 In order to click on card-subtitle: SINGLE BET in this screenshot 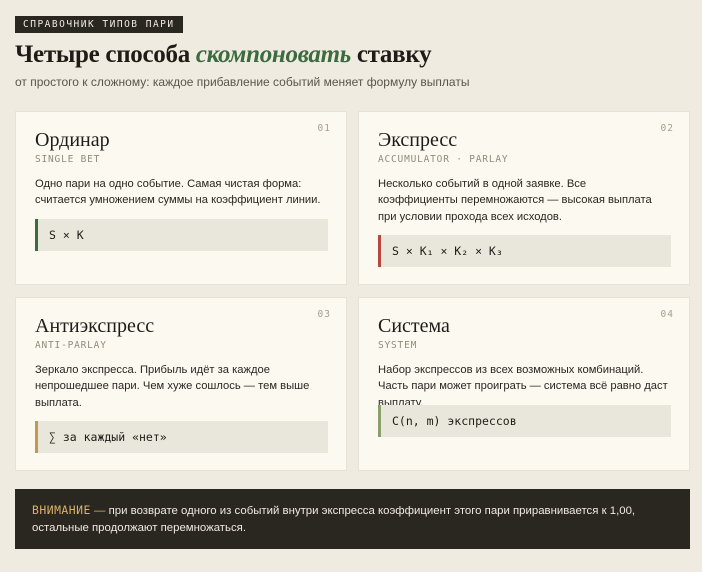, I will do `click(68, 159)`.